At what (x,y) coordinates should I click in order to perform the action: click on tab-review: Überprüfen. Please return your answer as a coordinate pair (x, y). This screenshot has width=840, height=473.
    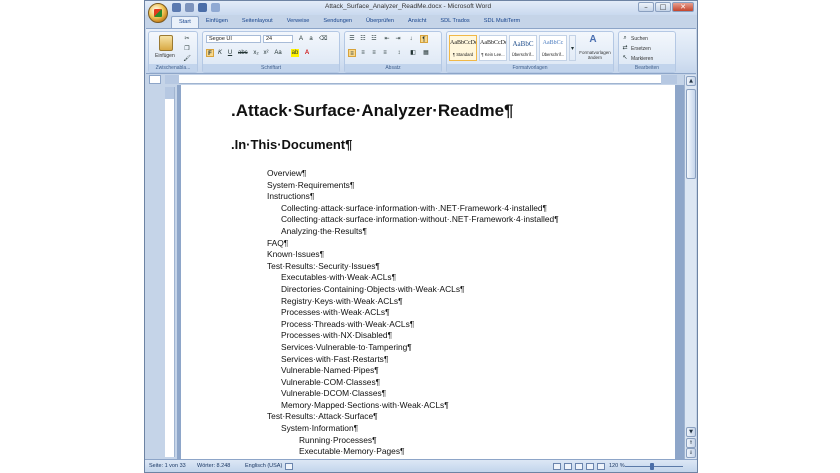
    Looking at the image, I should click on (380, 22).